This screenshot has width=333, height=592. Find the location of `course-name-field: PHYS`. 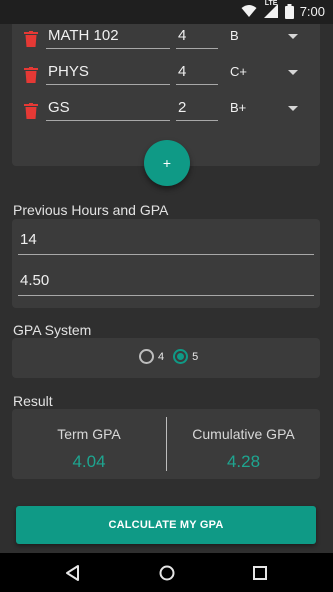

course-name-field: PHYS is located at coordinates (108, 73).